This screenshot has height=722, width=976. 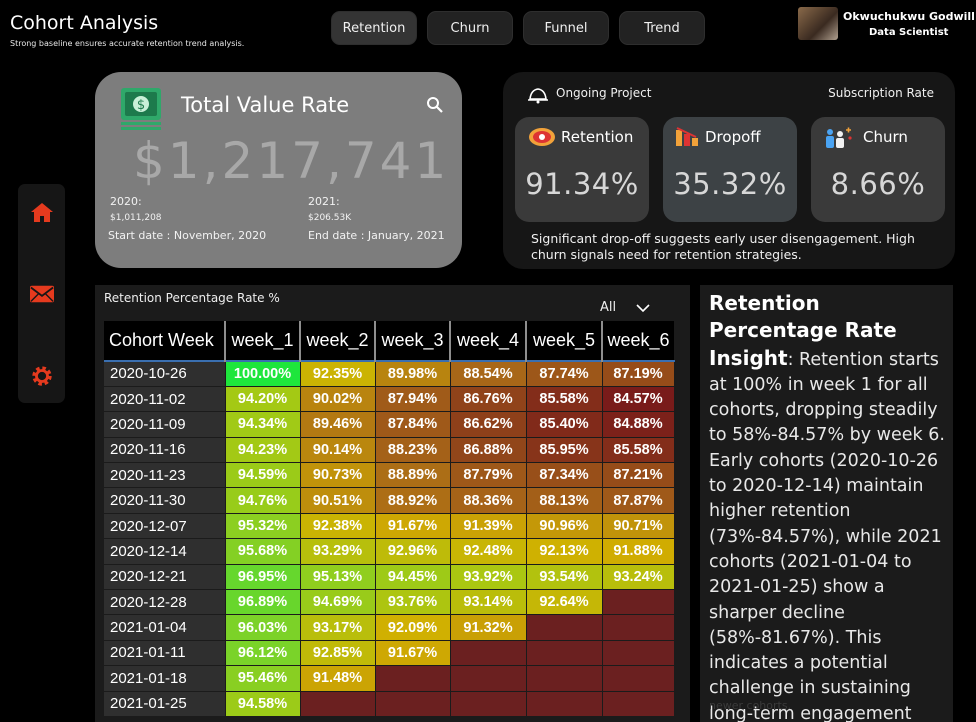 I want to click on mail-icon, so click(x=42, y=294).